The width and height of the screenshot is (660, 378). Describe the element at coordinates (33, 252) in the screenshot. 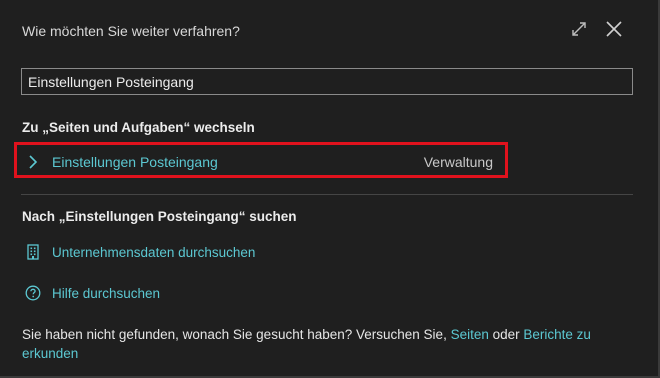

I see `building-icon` at that location.